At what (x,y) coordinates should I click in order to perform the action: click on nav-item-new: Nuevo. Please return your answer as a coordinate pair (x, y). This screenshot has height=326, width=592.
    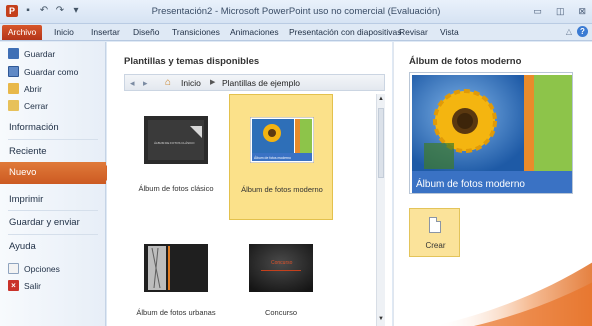
    Looking at the image, I should click on (57, 173).